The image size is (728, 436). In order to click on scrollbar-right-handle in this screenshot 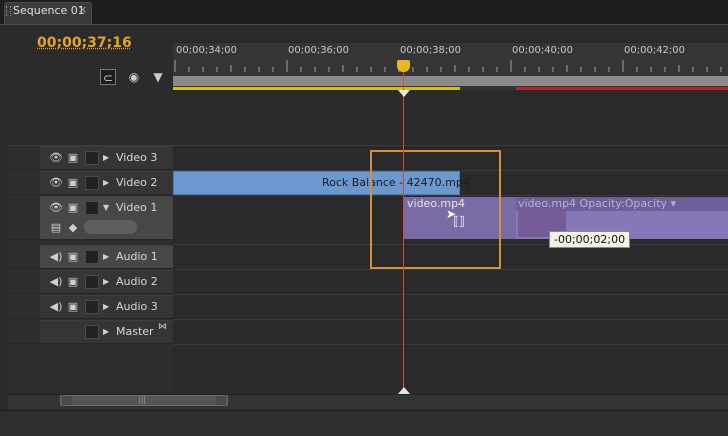, I will do `click(221, 400)`.